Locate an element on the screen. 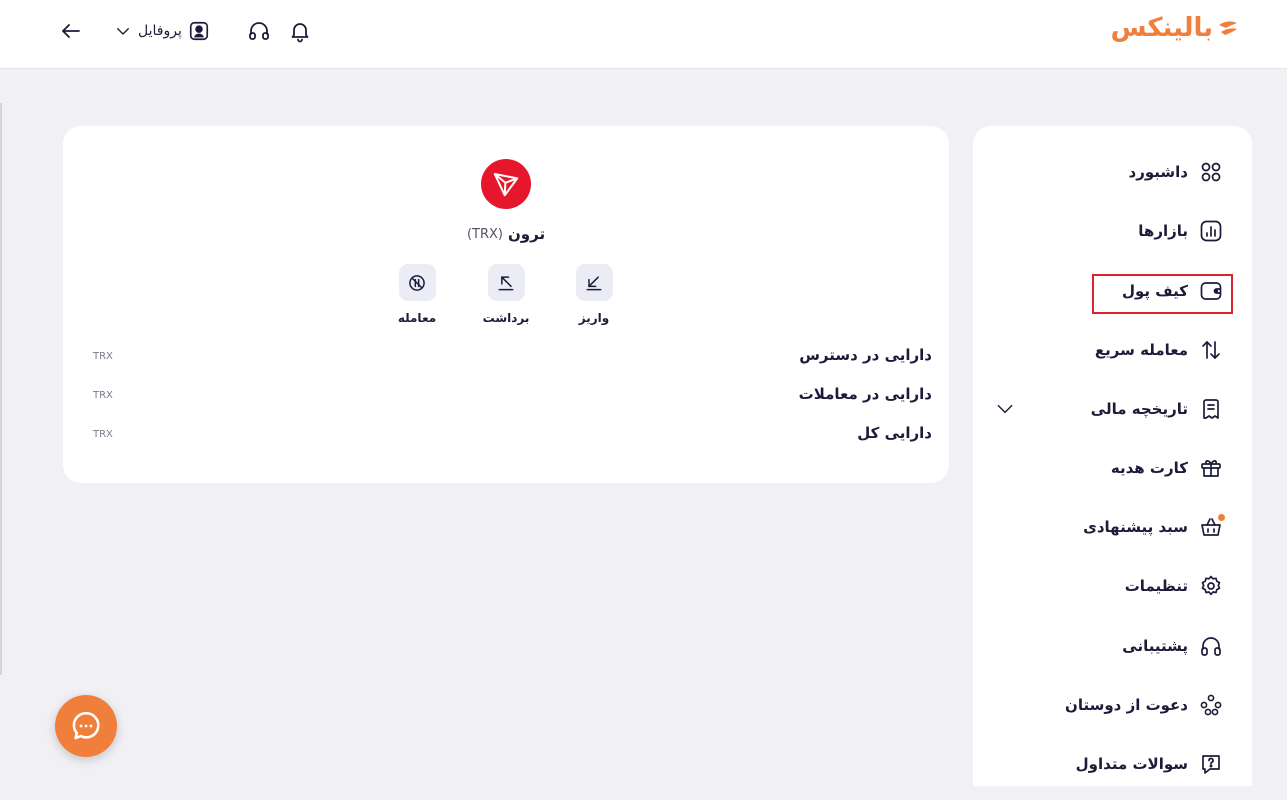  logo-text: بالینکس is located at coordinates (1162, 28).